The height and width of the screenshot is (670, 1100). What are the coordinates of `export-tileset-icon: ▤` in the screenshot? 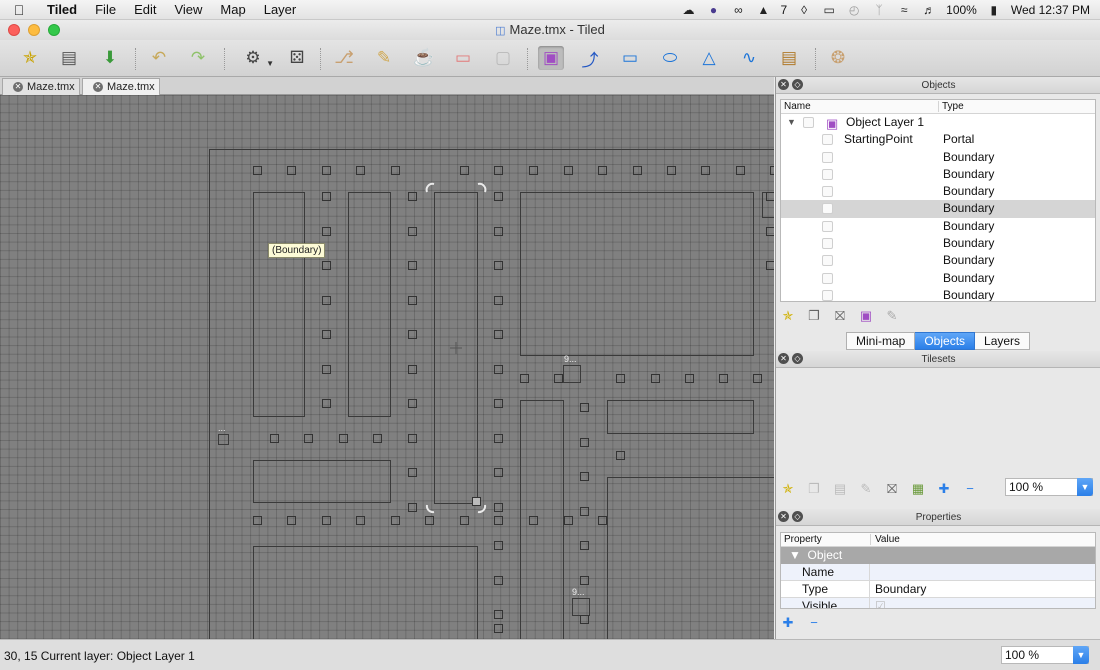 It's located at (840, 489).